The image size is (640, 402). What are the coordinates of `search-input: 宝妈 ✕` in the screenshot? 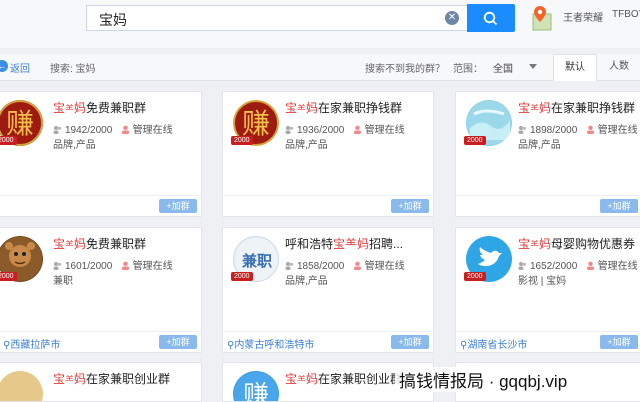 It's located at (277, 18).